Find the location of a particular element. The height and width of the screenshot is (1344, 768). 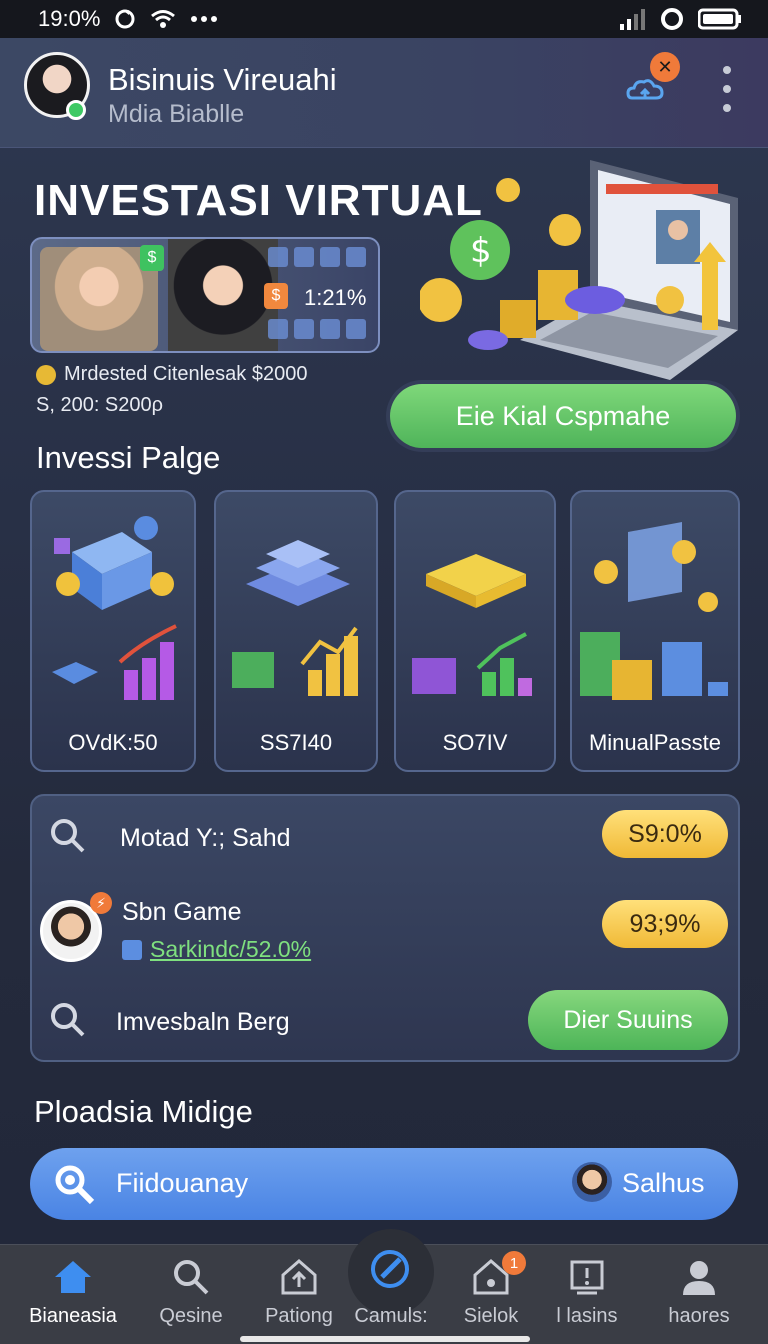

circle-status-icon is located at coordinates (672, 19).